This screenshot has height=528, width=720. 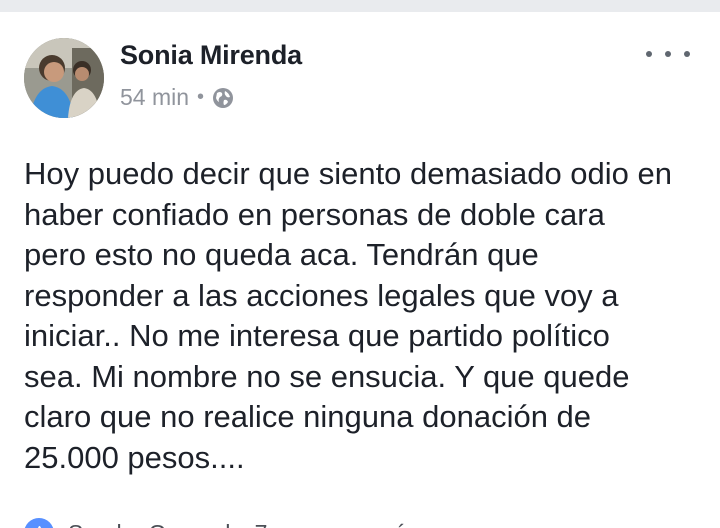 I want to click on post-text-line: claro que no realice ninguna donación de, so click(x=308, y=416).